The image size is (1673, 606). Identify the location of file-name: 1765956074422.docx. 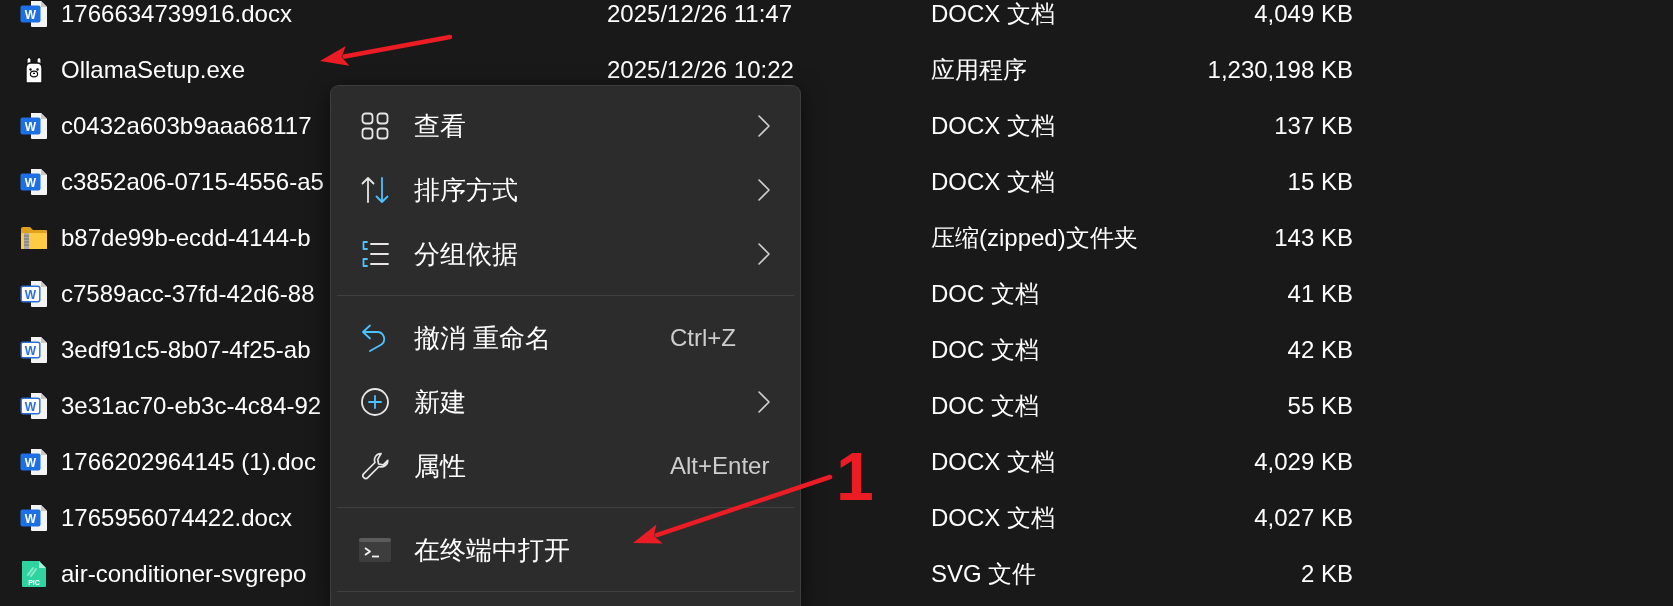
(176, 518).